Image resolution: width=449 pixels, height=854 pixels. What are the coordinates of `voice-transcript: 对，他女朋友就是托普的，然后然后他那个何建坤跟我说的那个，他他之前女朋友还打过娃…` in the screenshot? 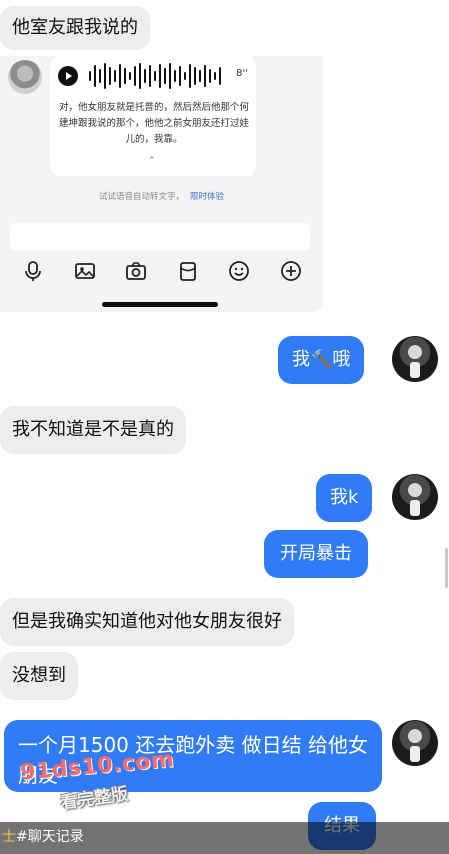 It's located at (153, 123).